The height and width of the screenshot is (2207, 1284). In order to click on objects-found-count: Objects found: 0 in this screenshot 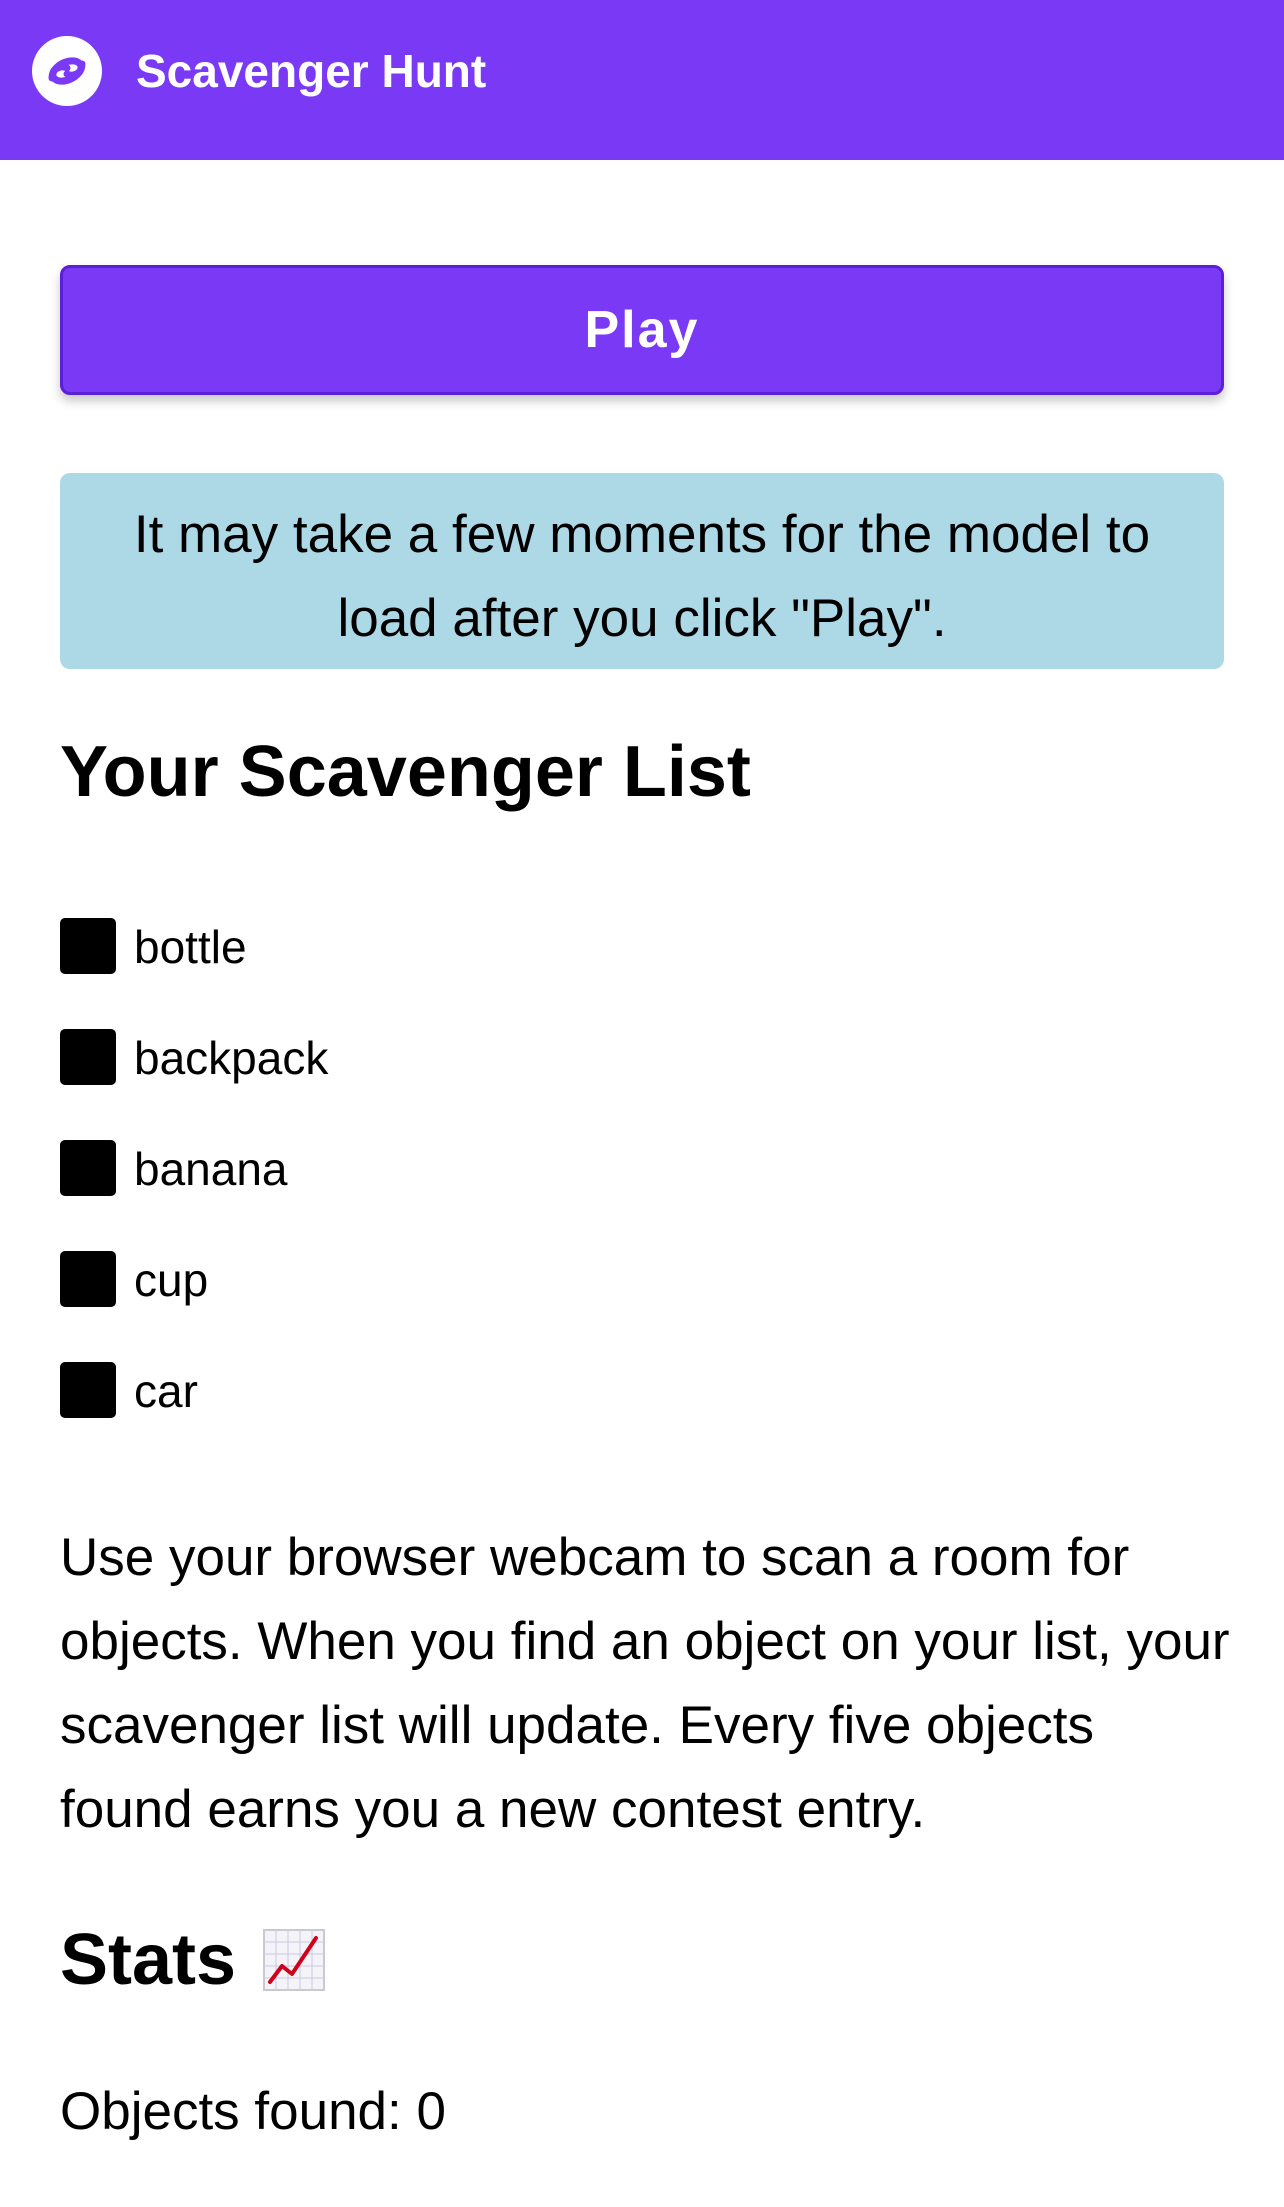, I will do `click(253, 2111)`.